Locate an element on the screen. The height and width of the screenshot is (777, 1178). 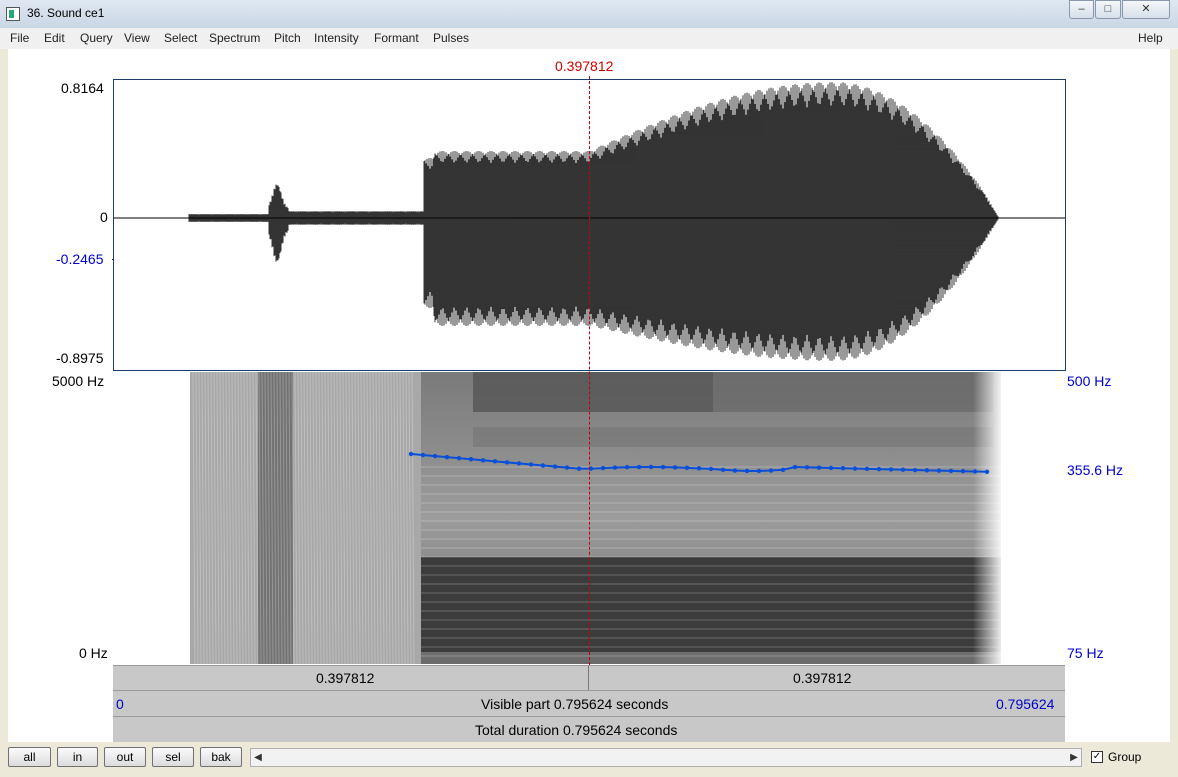
segment-right-label: 0.397812 is located at coordinates (822, 678).